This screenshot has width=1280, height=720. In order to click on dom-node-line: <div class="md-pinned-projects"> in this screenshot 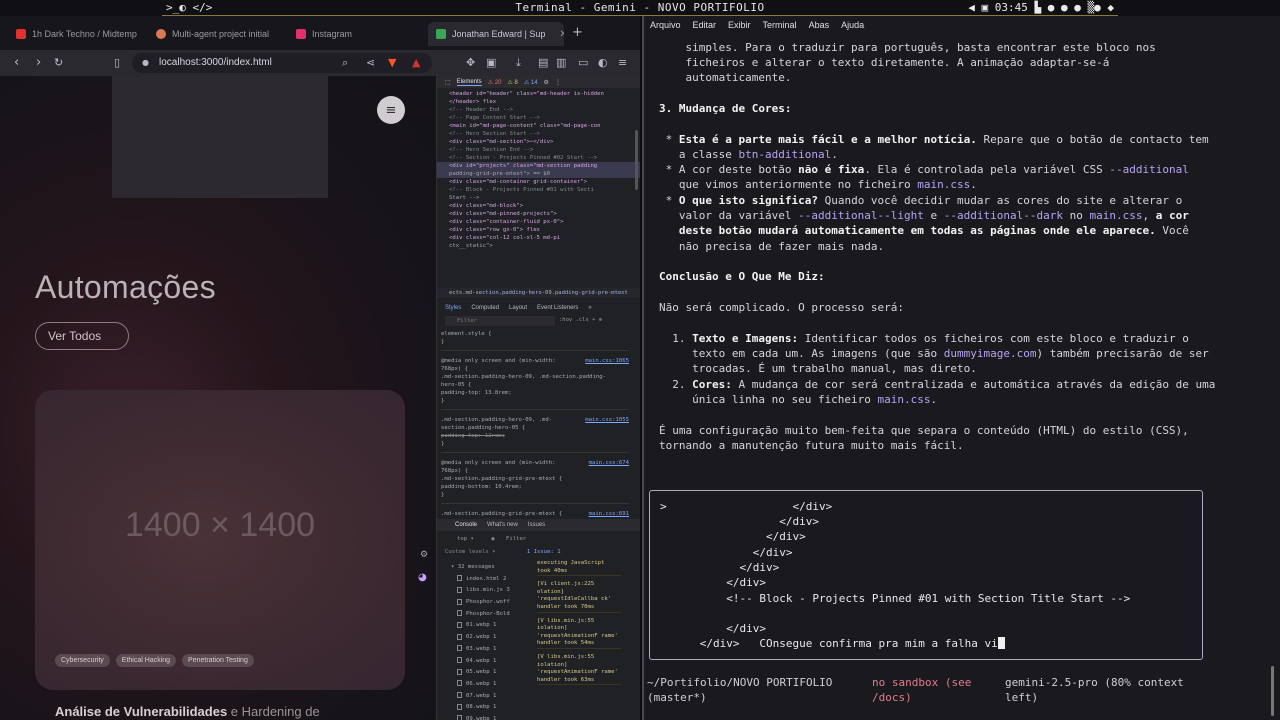, I will do `click(538, 214)`.